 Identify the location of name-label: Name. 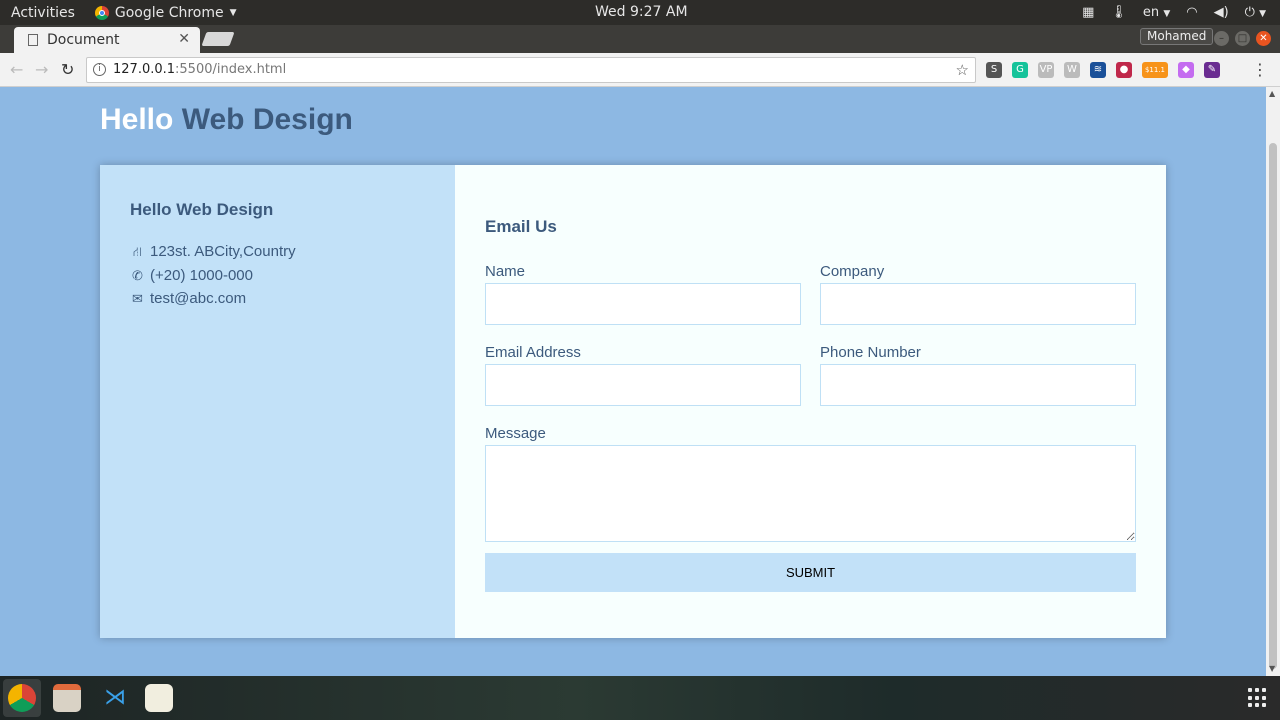
(505, 271).